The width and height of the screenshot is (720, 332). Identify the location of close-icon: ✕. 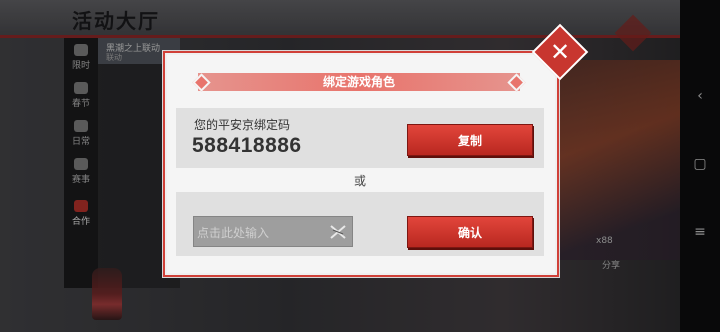
(560, 51).